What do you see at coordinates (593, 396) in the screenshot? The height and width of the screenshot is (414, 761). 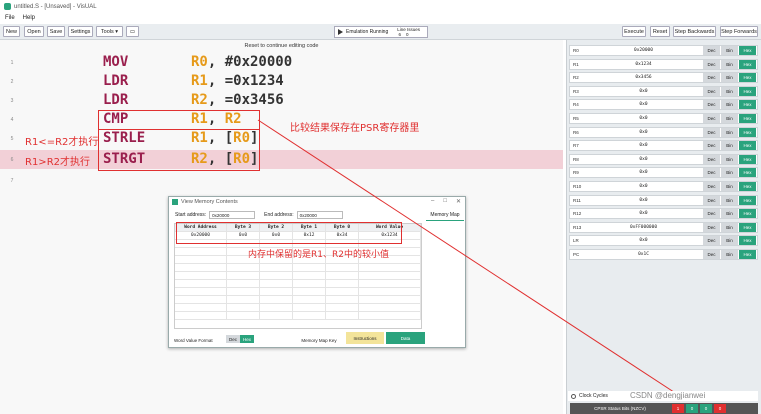 I see `clock-cycles-label: Clock Cycles` at bounding box center [593, 396].